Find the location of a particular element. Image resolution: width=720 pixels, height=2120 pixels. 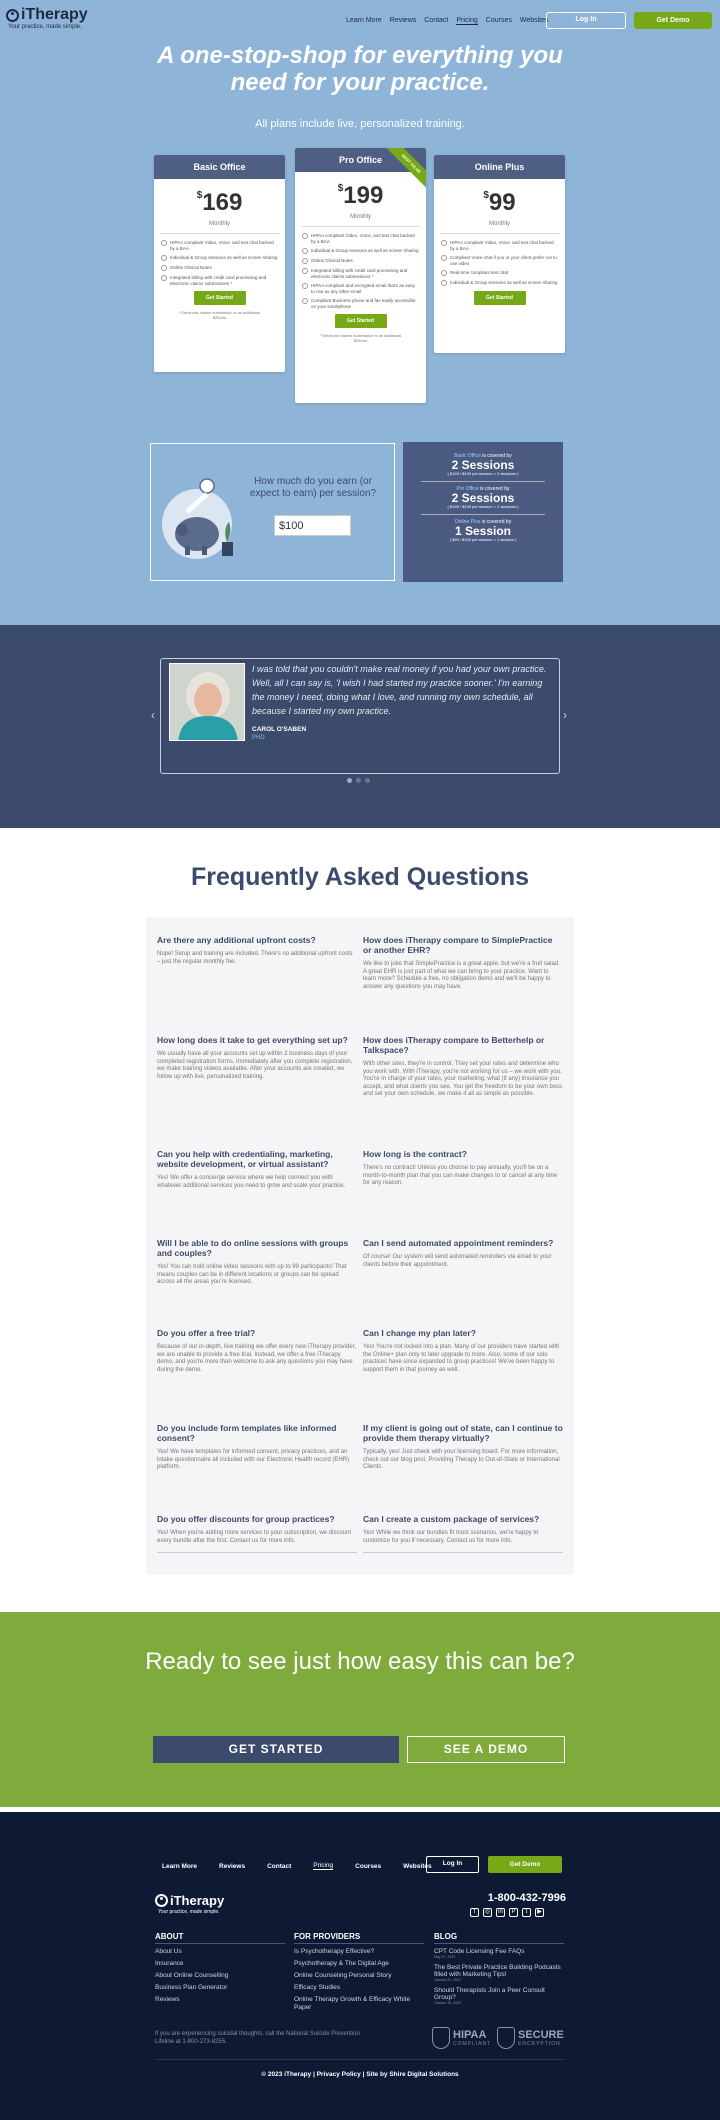

plan-price: $199 is located at coordinates (360, 195).